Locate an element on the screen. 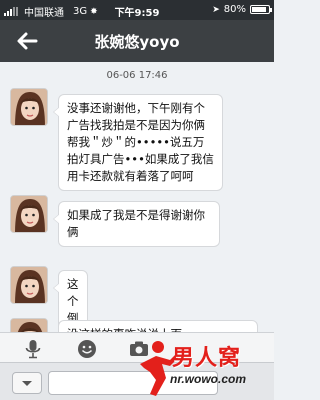 The width and height of the screenshot is (320, 400). watermark-logo: 男人窝 nr.wowo.com is located at coordinates (204, 369).